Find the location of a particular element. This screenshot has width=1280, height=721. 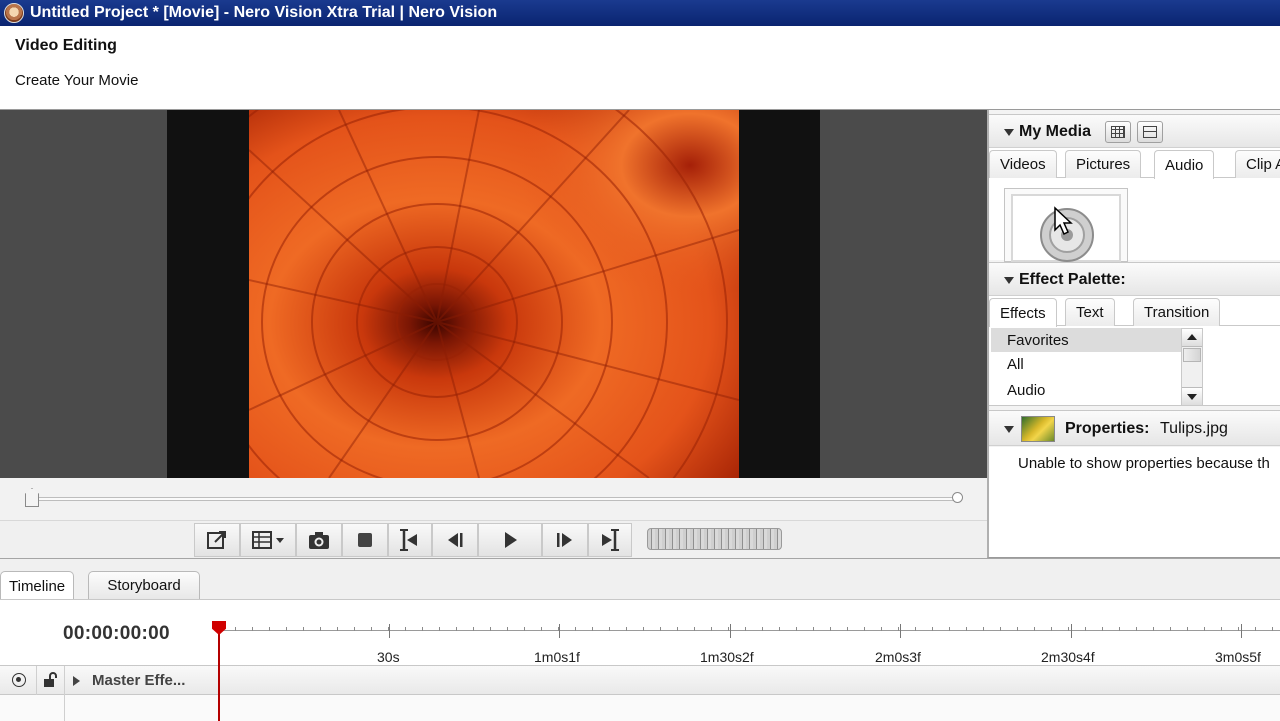

effect-list-scrollbar is located at coordinates (1192, 367).